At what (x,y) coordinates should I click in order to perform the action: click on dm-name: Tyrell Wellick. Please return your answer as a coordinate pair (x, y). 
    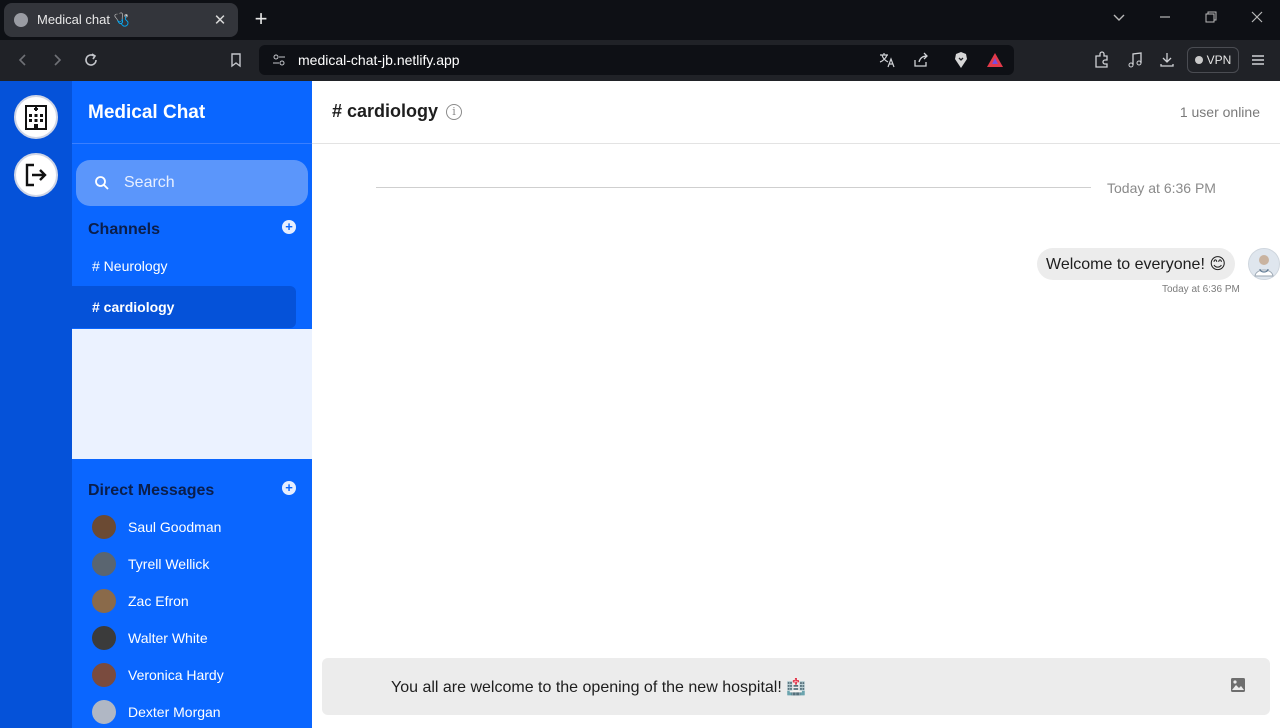
    Looking at the image, I should click on (169, 564).